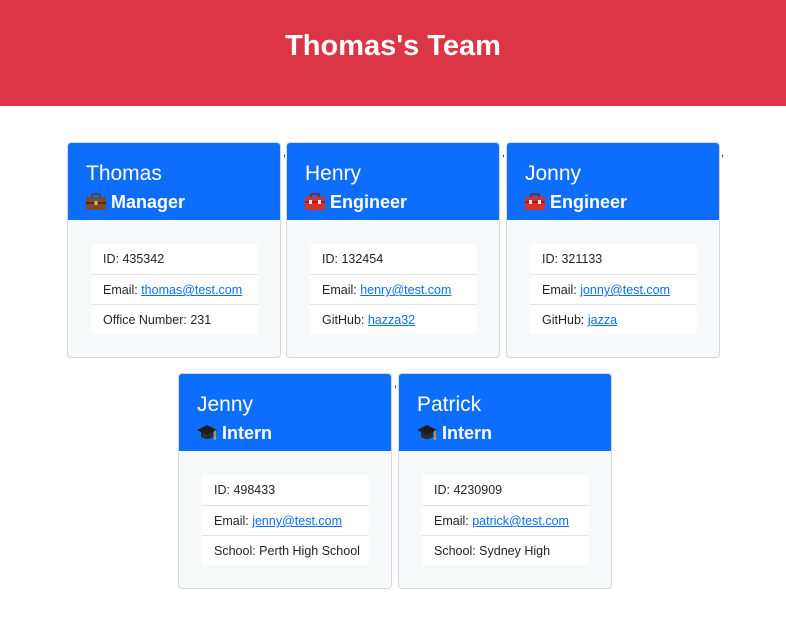  I want to click on list-item-email: Email: thomas@test.com, so click(174, 289).